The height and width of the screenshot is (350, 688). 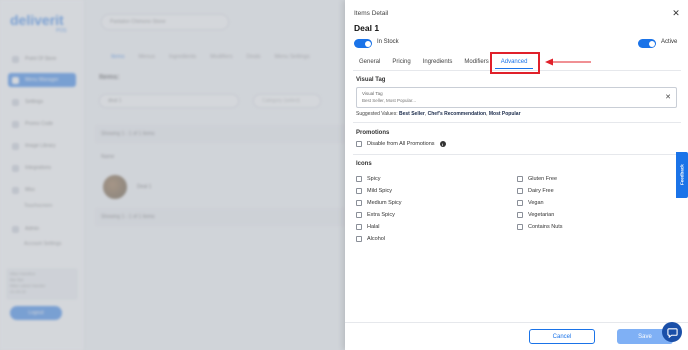 I want to click on checkbox-label: Dairy Free, so click(x=541, y=191).